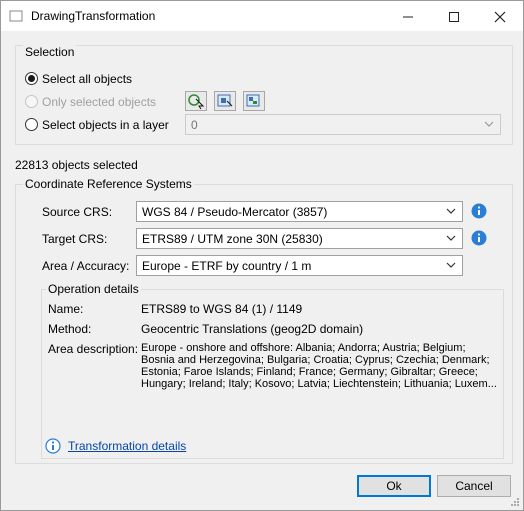 The image size is (524, 511). What do you see at coordinates (93, 16) in the screenshot?
I see `window-title: DrawingTransformation` at bounding box center [93, 16].